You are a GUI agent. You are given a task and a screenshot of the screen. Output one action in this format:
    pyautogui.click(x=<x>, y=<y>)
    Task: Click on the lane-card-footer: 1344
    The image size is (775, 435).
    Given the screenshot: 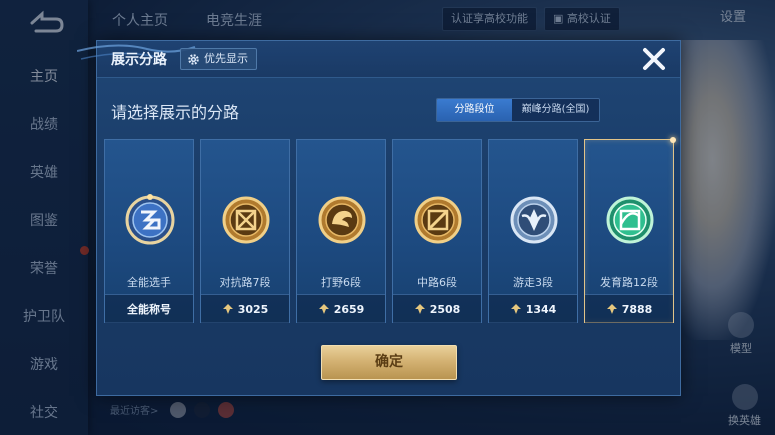 What is the action you would take?
    pyautogui.click(x=533, y=308)
    